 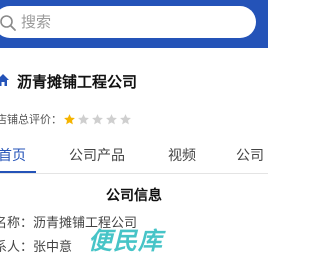 I want to click on watermark-logo: 便民库, so click(x=125, y=241).